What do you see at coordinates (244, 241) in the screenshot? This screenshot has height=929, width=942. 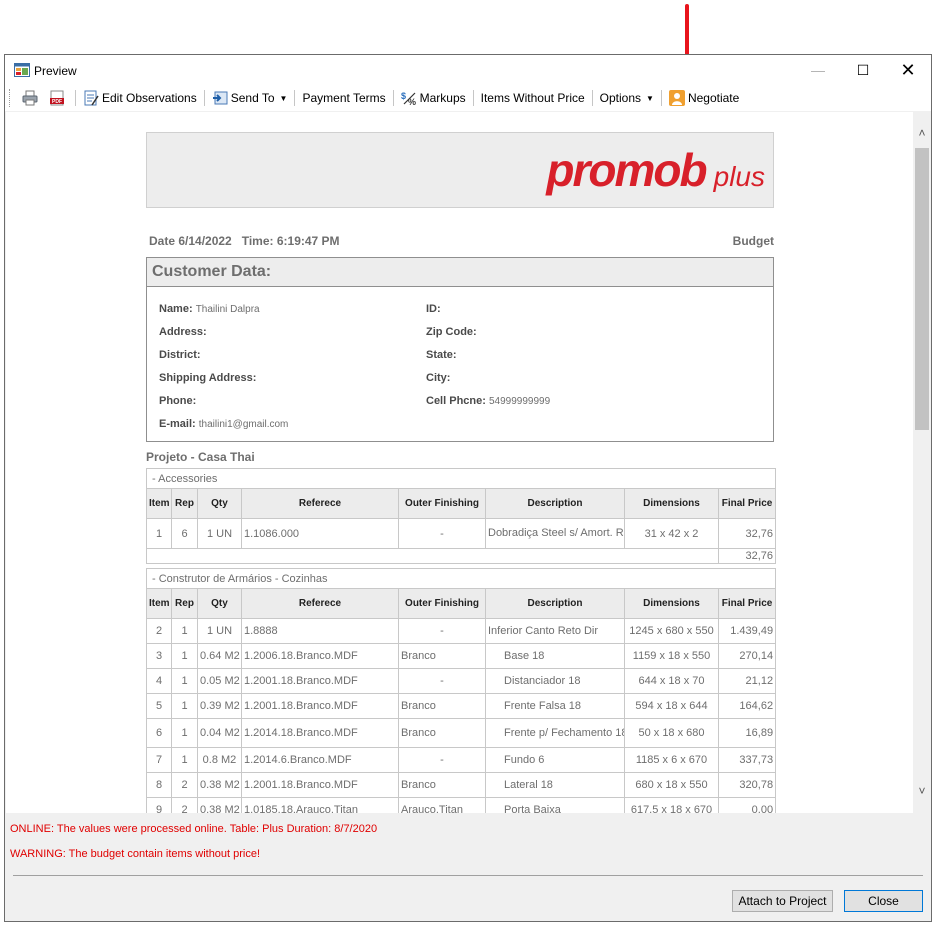 I see `date-time-line: Date 6/14/2022 Time: 6:19:47 PM` at bounding box center [244, 241].